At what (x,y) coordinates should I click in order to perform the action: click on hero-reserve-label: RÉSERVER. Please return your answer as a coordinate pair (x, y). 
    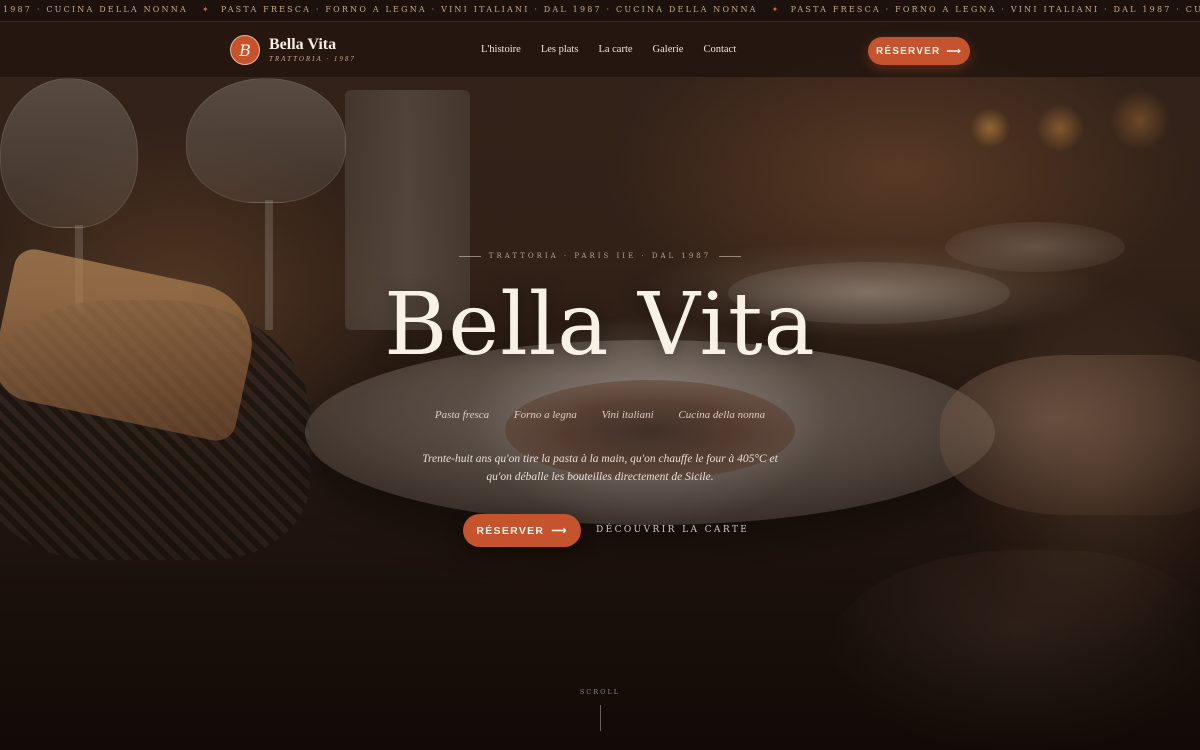
    Looking at the image, I should click on (510, 530).